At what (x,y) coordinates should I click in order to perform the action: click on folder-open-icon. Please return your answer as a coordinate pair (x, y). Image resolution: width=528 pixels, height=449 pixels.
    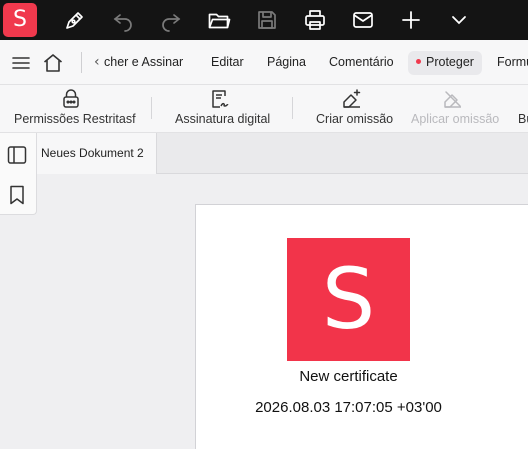
    Looking at the image, I should click on (219, 20).